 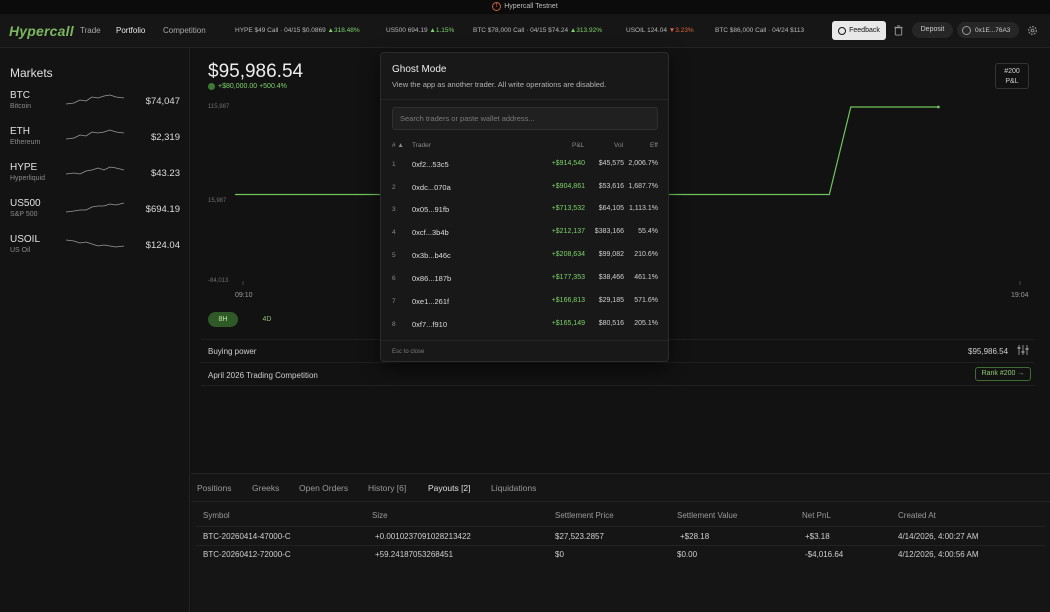 What do you see at coordinates (643, 208) in the screenshot?
I see `trader-efficiency: 1,113.1%` at bounding box center [643, 208].